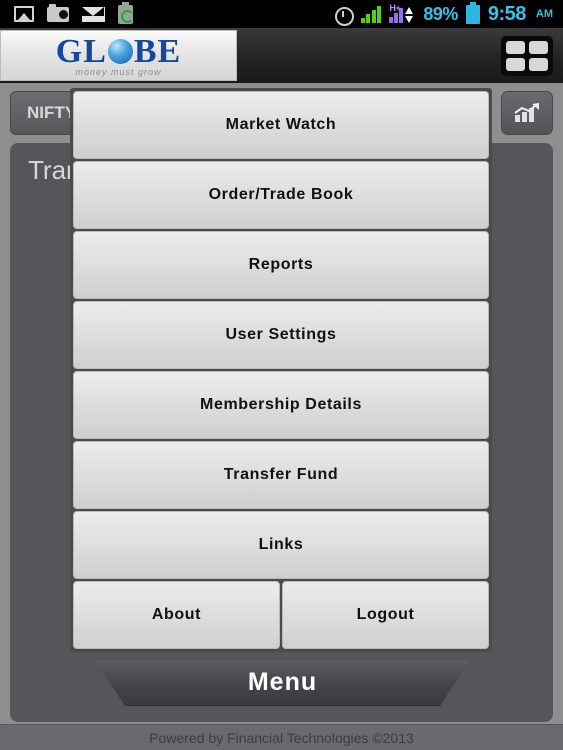  I want to click on menu-item-label: Logout, so click(385, 614).